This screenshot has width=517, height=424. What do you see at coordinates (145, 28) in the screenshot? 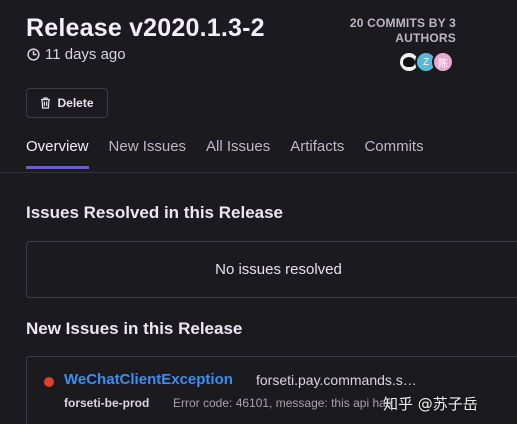
I see `page-title: Release v2020.1.3-2` at bounding box center [145, 28].